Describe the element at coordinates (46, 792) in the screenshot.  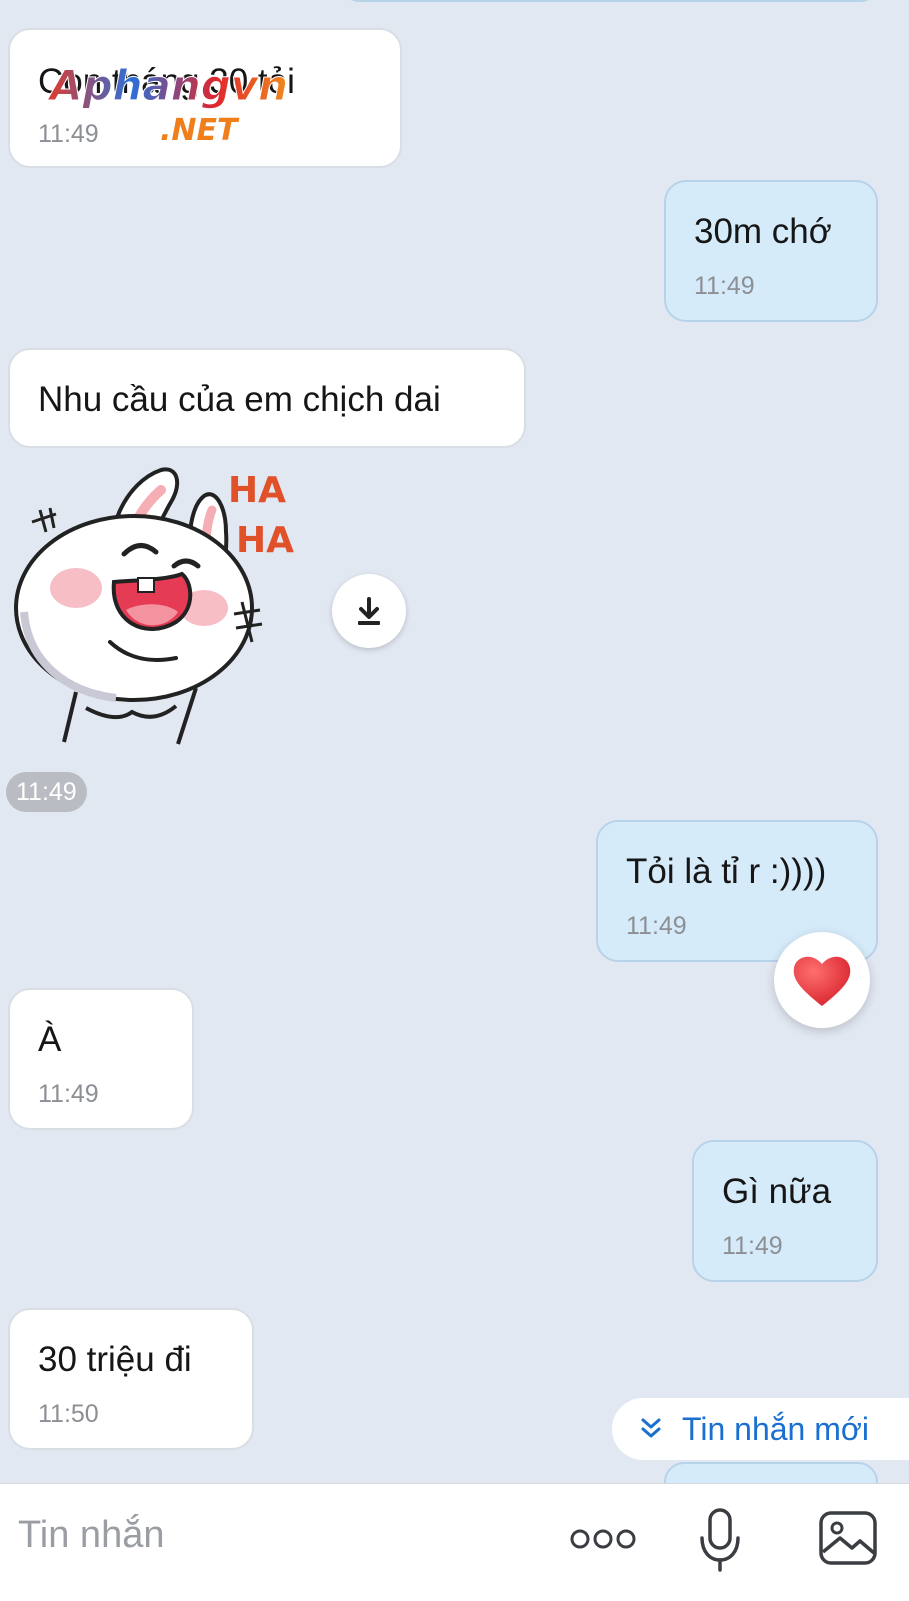
I see `sticker-time: 11:49` at that location.